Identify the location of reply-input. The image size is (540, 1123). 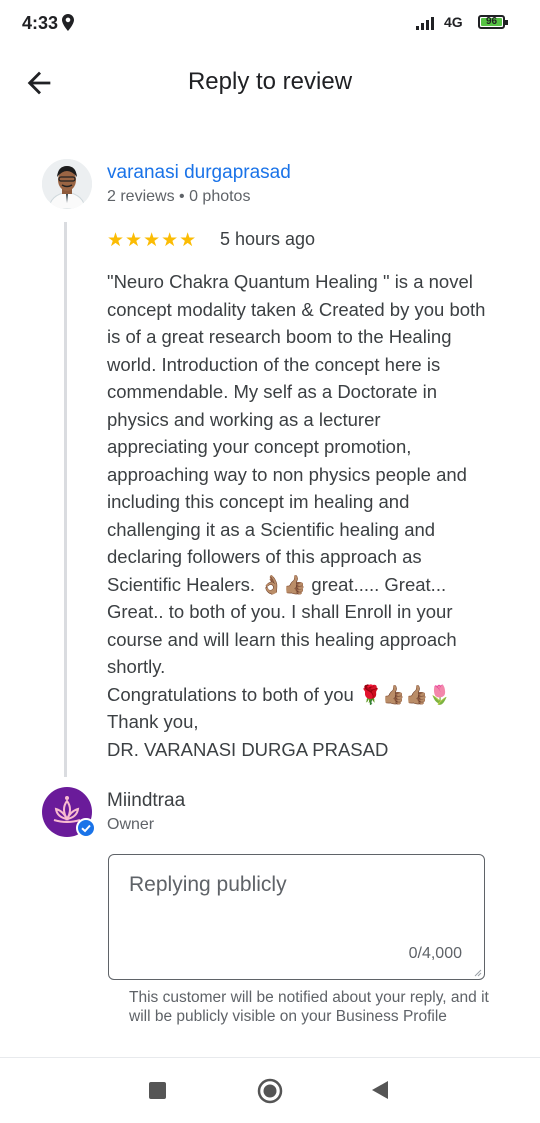
(299, 885).